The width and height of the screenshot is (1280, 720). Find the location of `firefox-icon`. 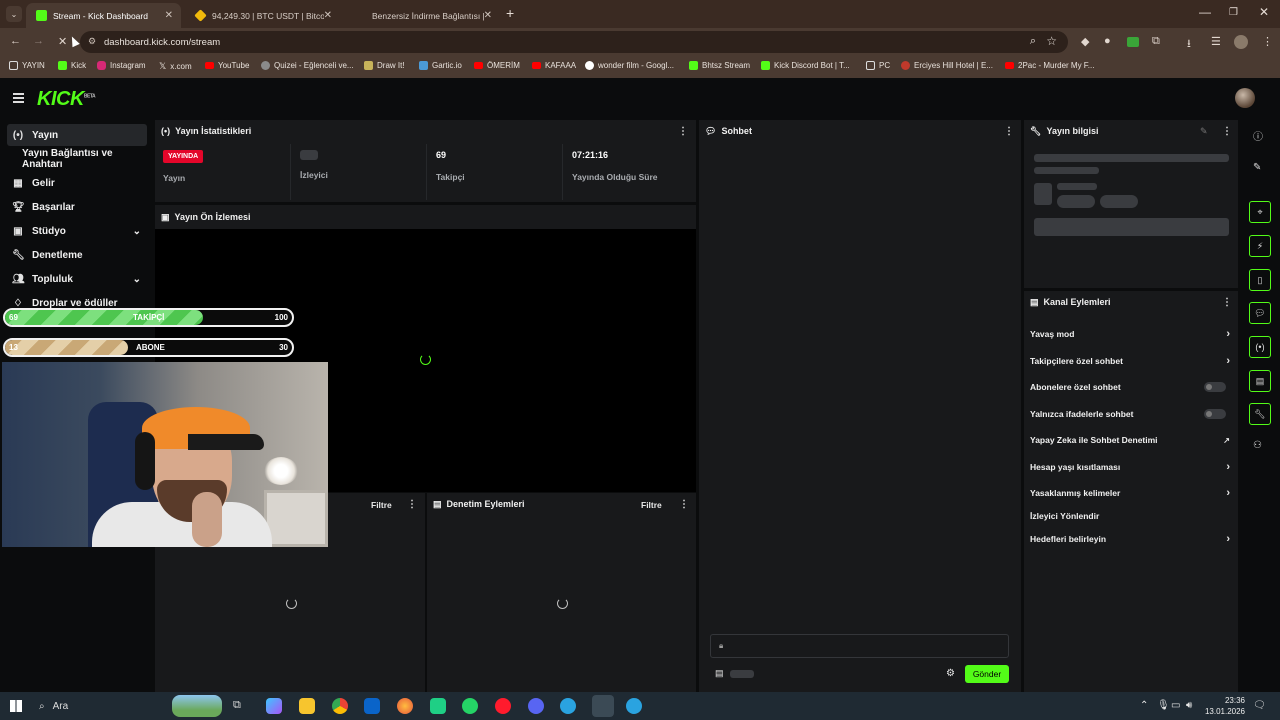

firefox-icon is located at coordinates (405, 706).